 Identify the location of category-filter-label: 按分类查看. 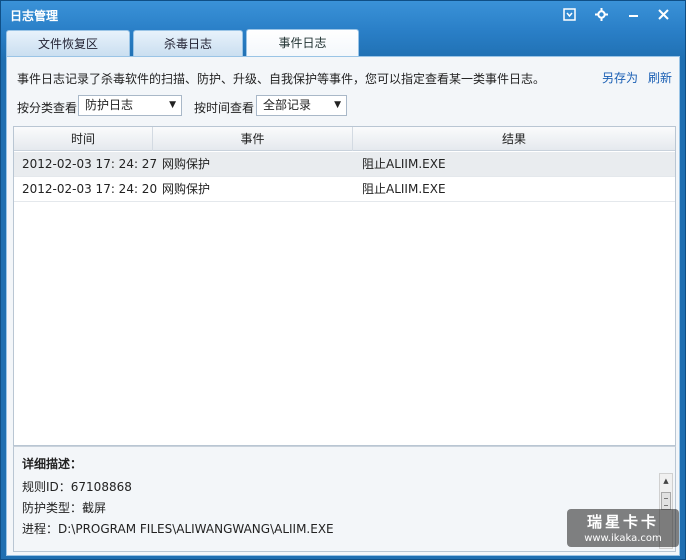
(47, 108).